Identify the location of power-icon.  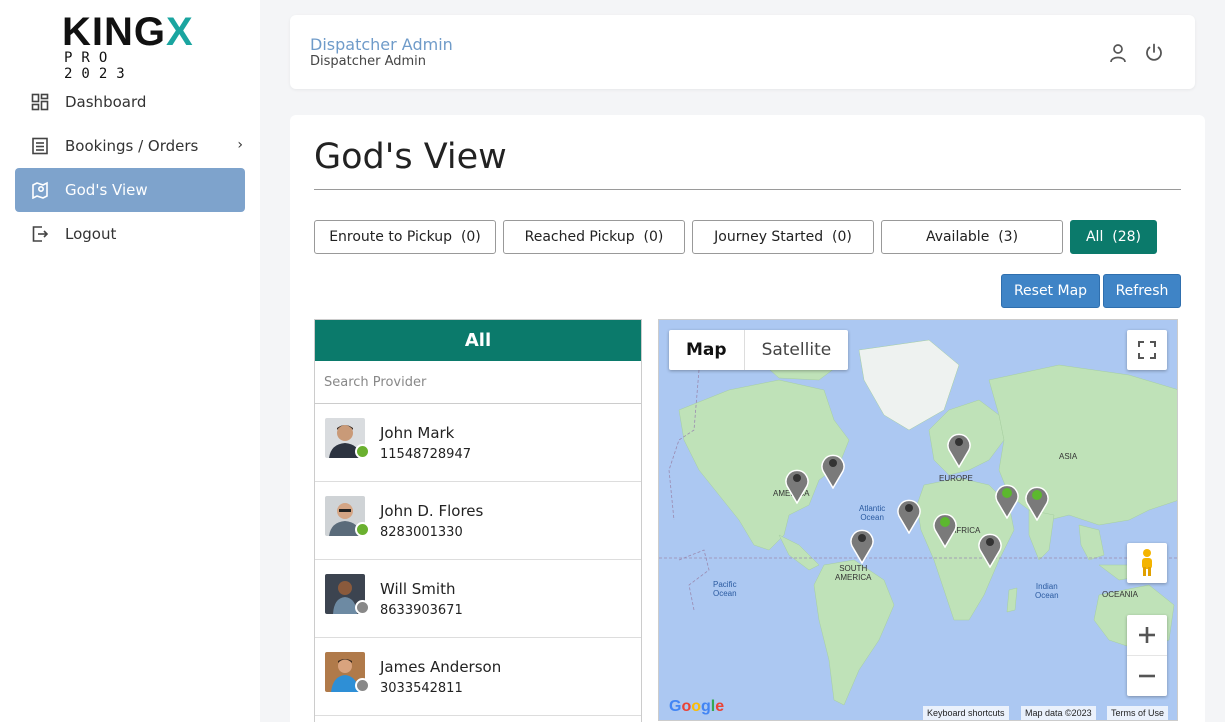
(1154, 53).